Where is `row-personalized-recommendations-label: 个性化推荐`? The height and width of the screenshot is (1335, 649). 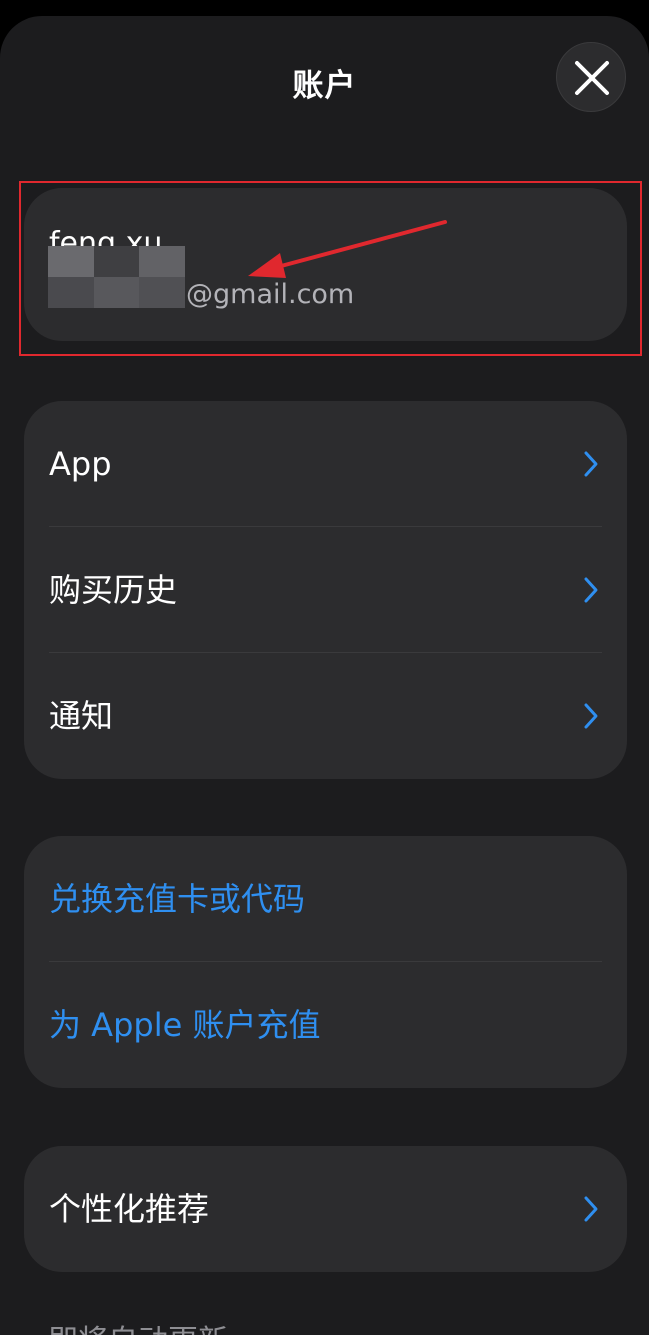 row-personalized-recommendations-label: 个性化推荐 is located at coordinates (129, 1209).